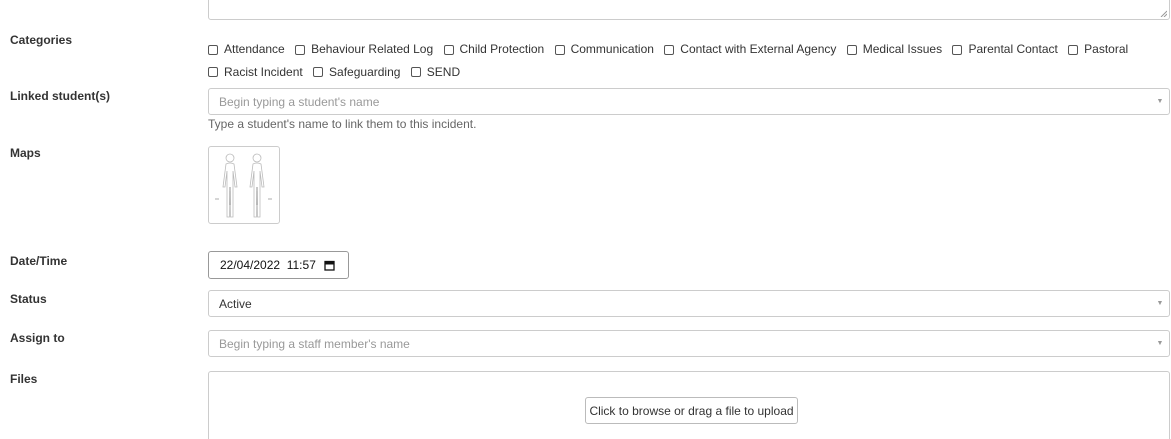 The width and height of the screenshot is (1171, 439). I want to click on category-send: SEND, so click(435, 72).